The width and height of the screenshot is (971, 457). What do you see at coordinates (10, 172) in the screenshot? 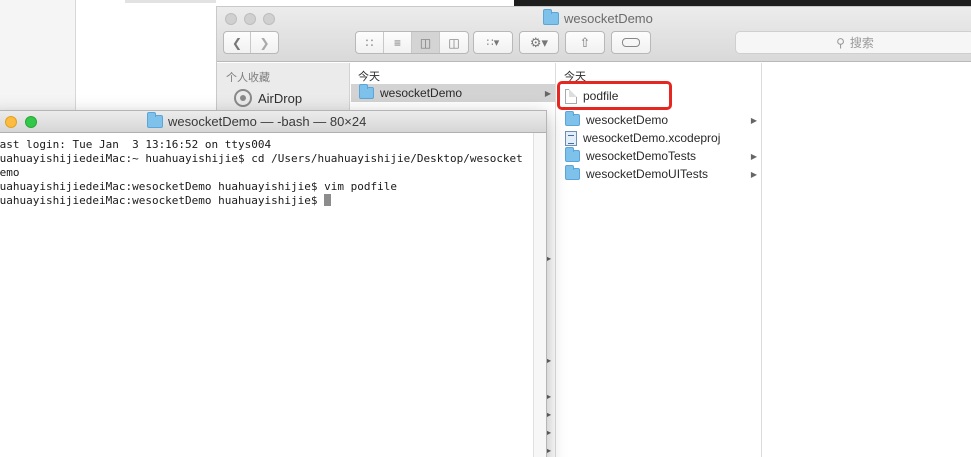
I see `terminal-line: Demo` at bounding box center [10, 172].